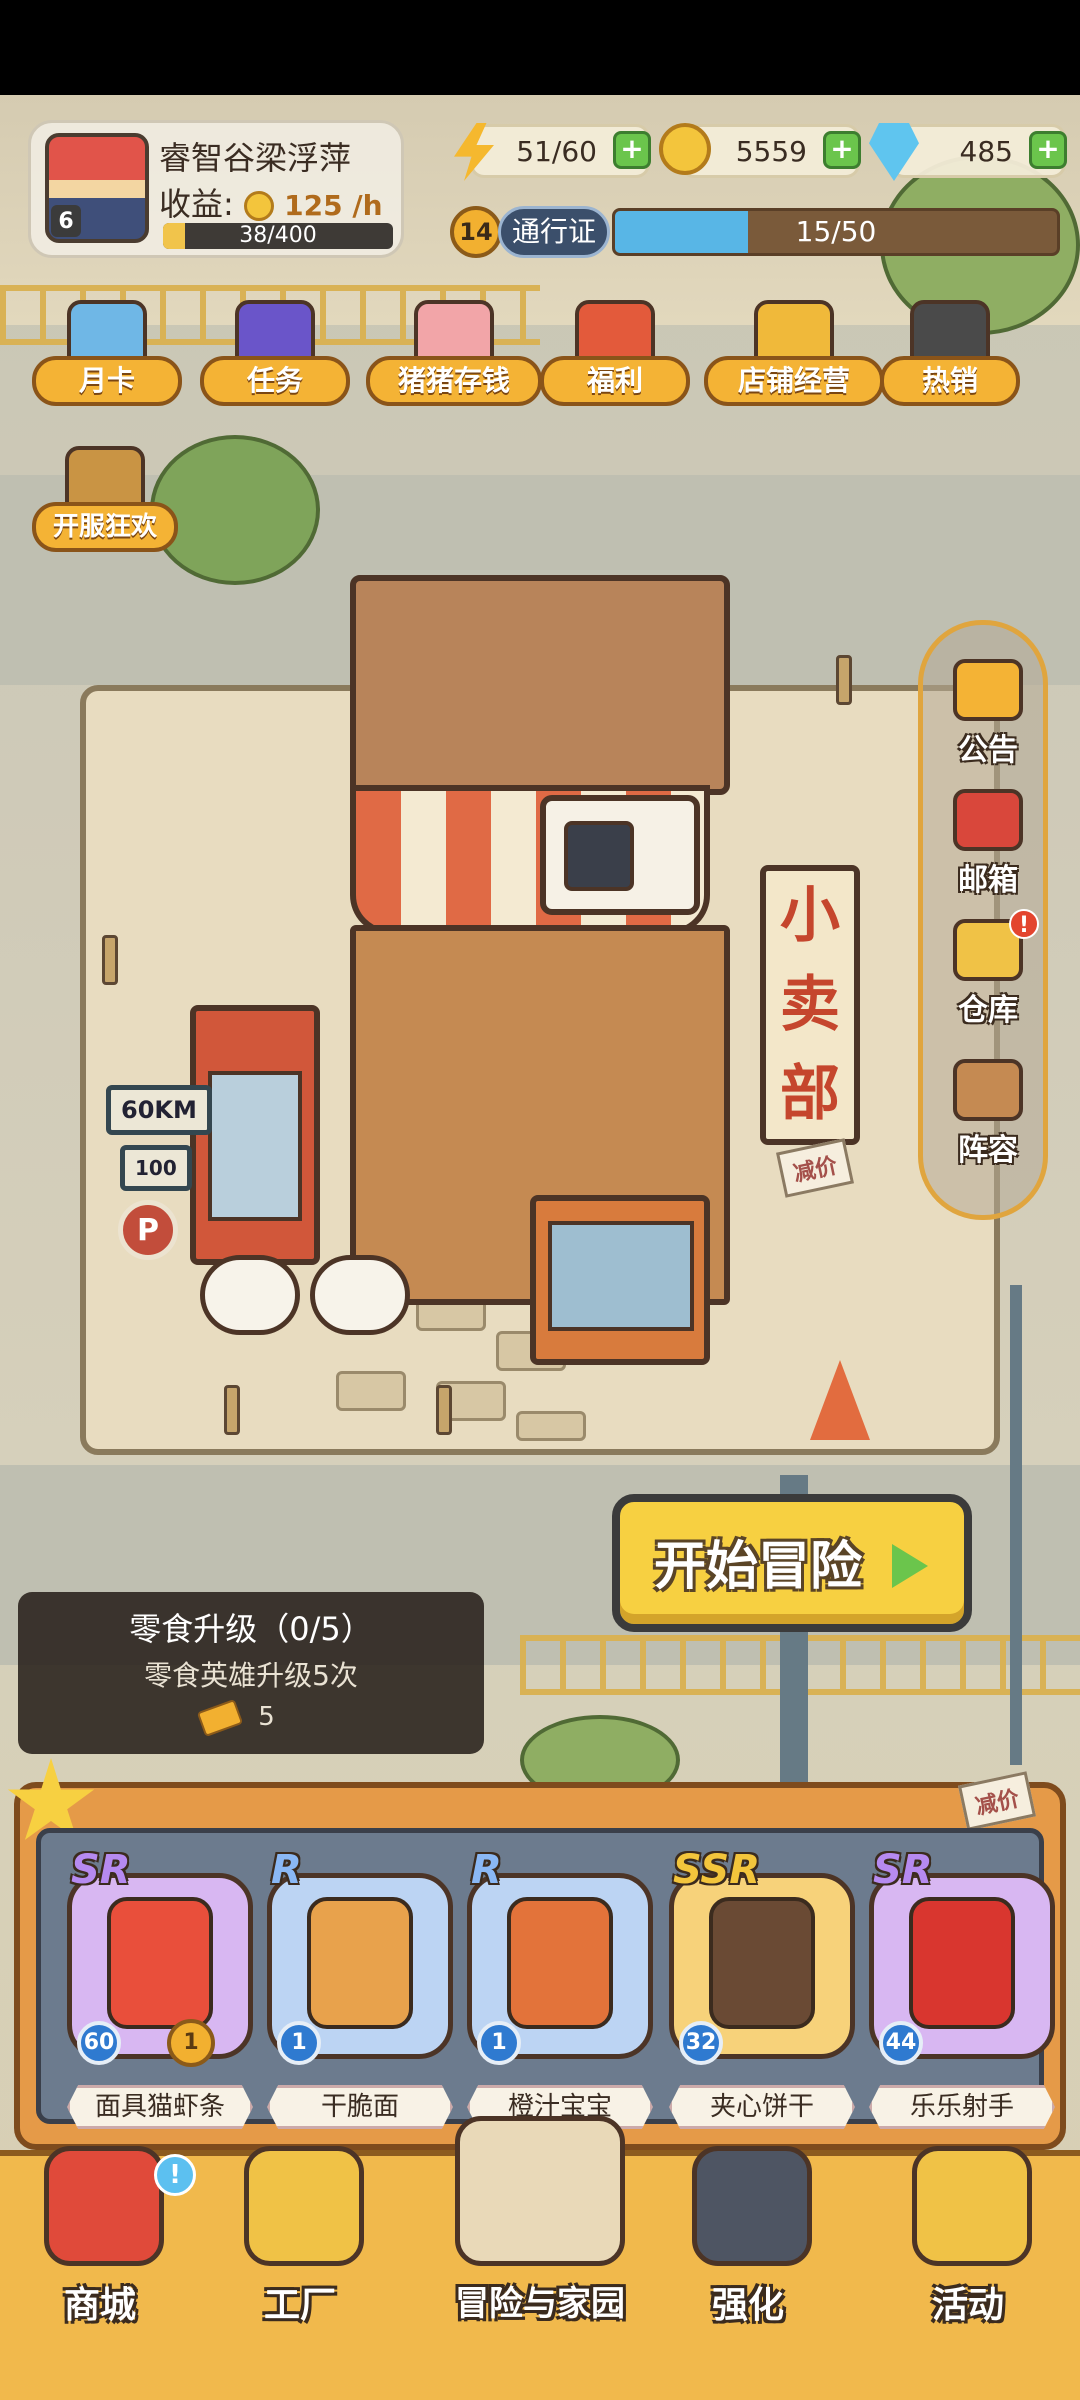 The width and height of the screenshot is (1080, 2400). I want to click on coin-icon, so click(258, 206).